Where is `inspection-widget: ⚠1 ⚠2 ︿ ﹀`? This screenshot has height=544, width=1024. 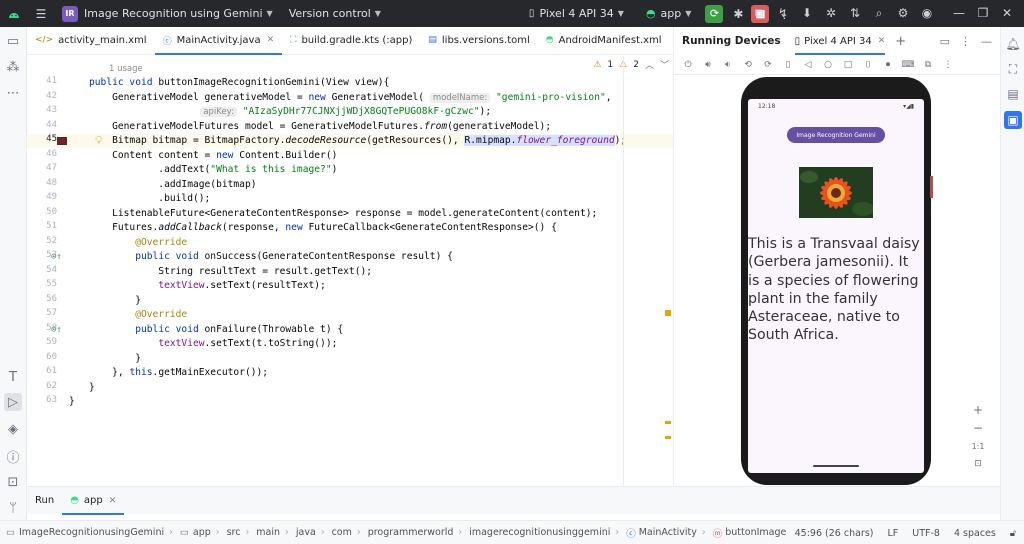
inspection-widget: ⚠1 ⚠2 ︿ ﹀ is located at coordinates (631, 65).